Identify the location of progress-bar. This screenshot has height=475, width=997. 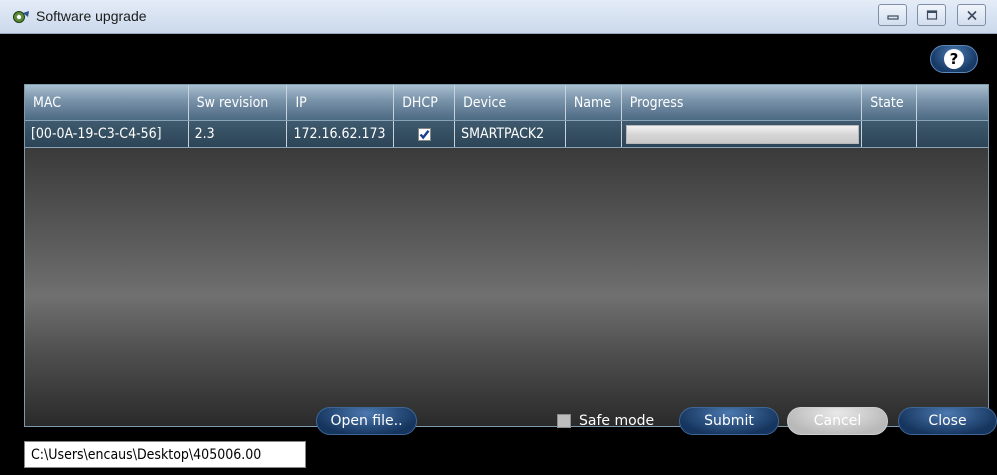
(742, 134).